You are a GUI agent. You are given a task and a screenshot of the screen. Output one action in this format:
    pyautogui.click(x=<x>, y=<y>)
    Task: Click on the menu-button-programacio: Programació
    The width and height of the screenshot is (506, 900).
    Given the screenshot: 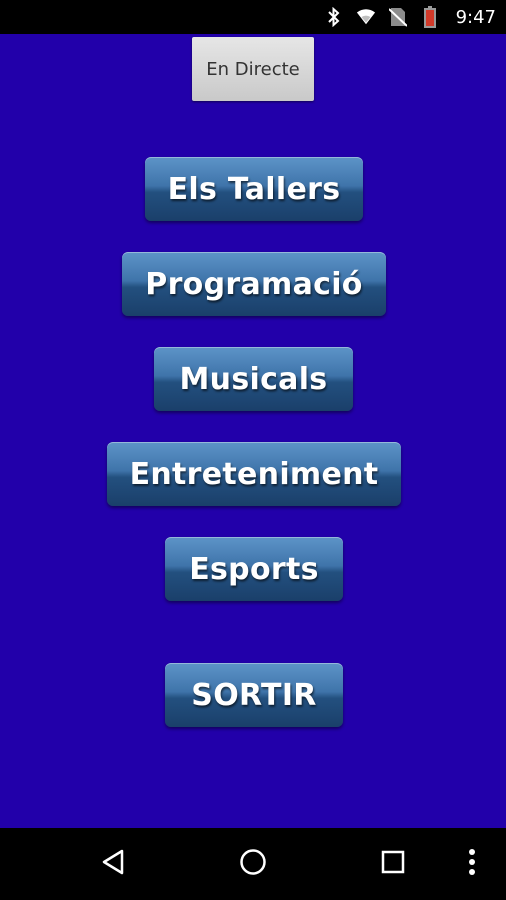 What is the action you would take?
    pyautogui.click(x=254, y=284)
    